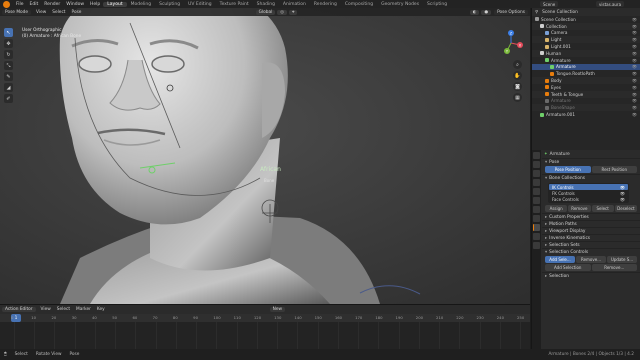 This screenshot has width=640, height=360. I want to click on pivot-icon: ◎, so click(282, 12).